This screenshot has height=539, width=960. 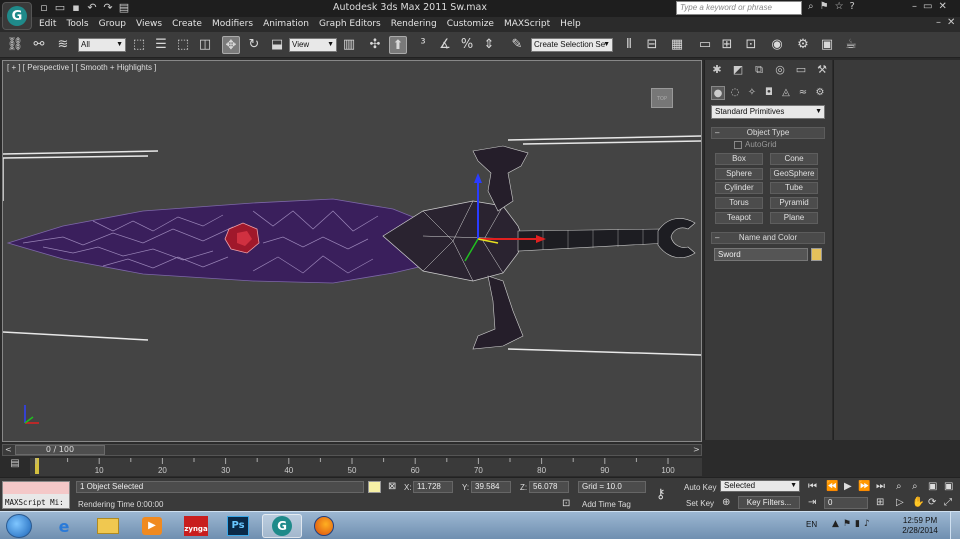 What do you see at coordinates (811, 524) in the screenshot?
I see `language-indicator: EN` at bounding box center [811, 524].